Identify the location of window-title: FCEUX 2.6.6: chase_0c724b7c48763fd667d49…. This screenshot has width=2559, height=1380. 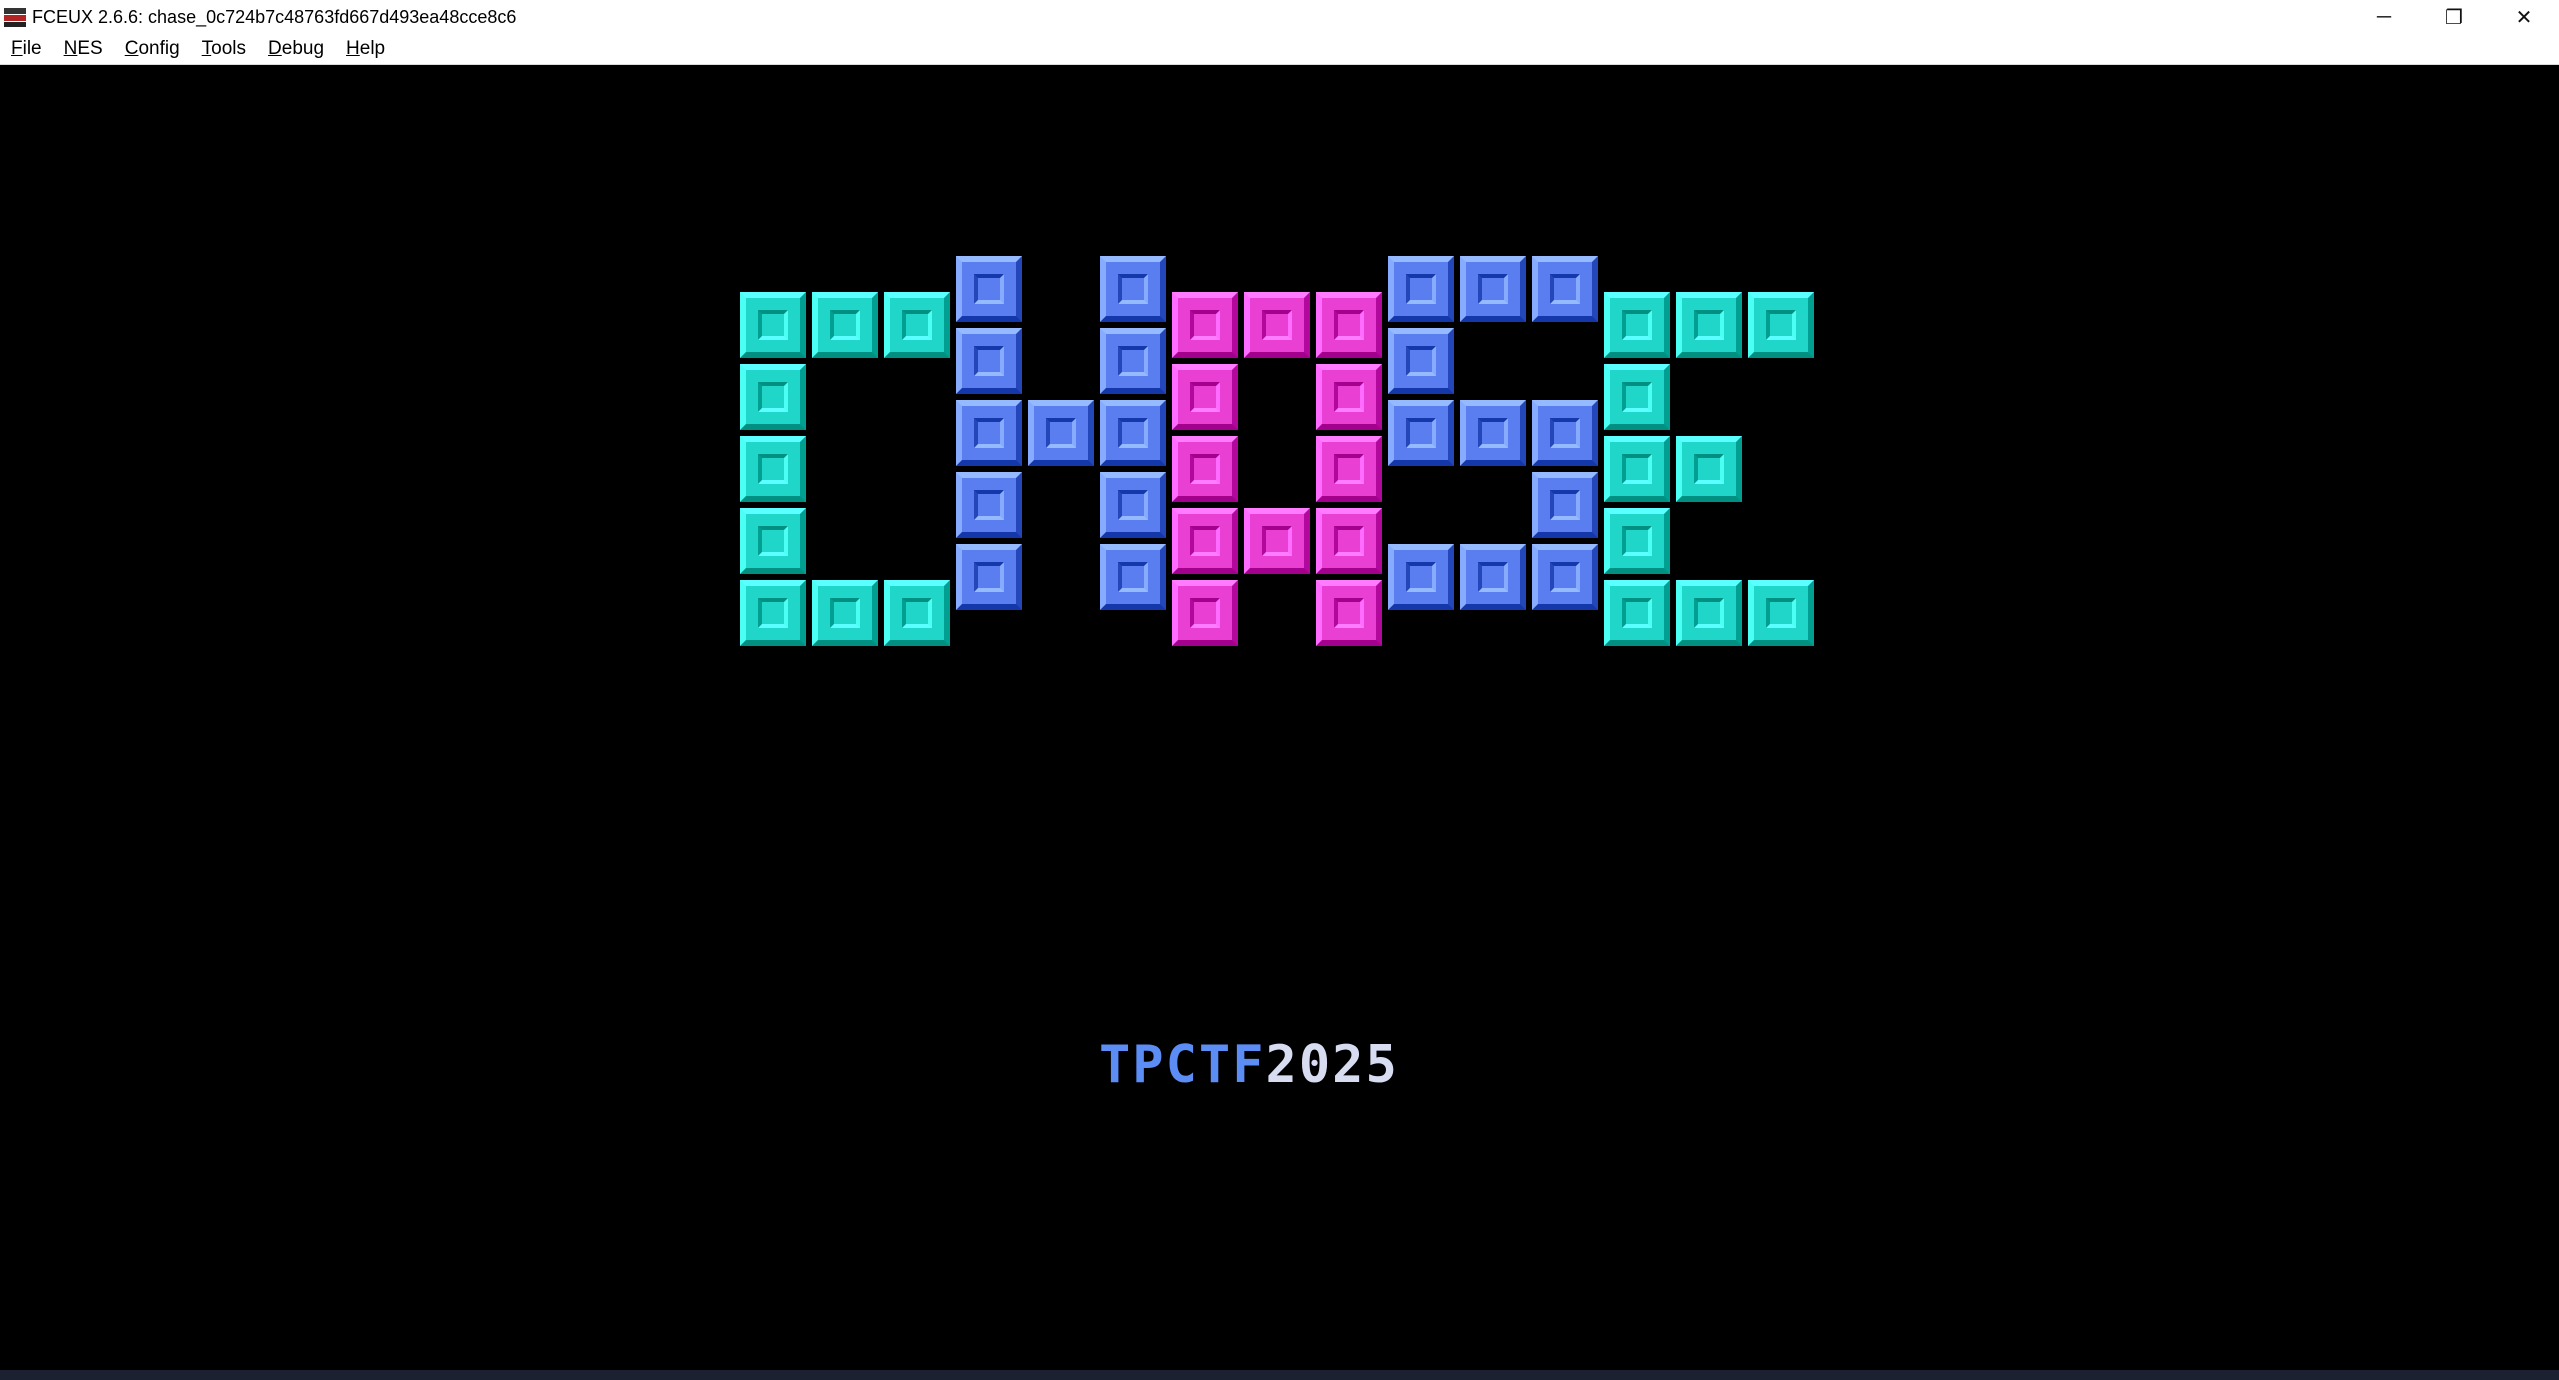
(274, 16).